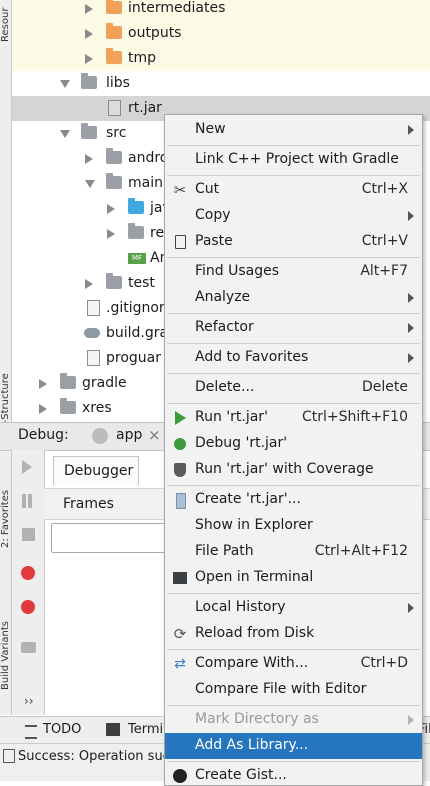 This screenshot has height=786, width=430. Describe the element at coordinates (293, 608) in the screenshot. I see `menu-item-local-history: Local History` at that location.